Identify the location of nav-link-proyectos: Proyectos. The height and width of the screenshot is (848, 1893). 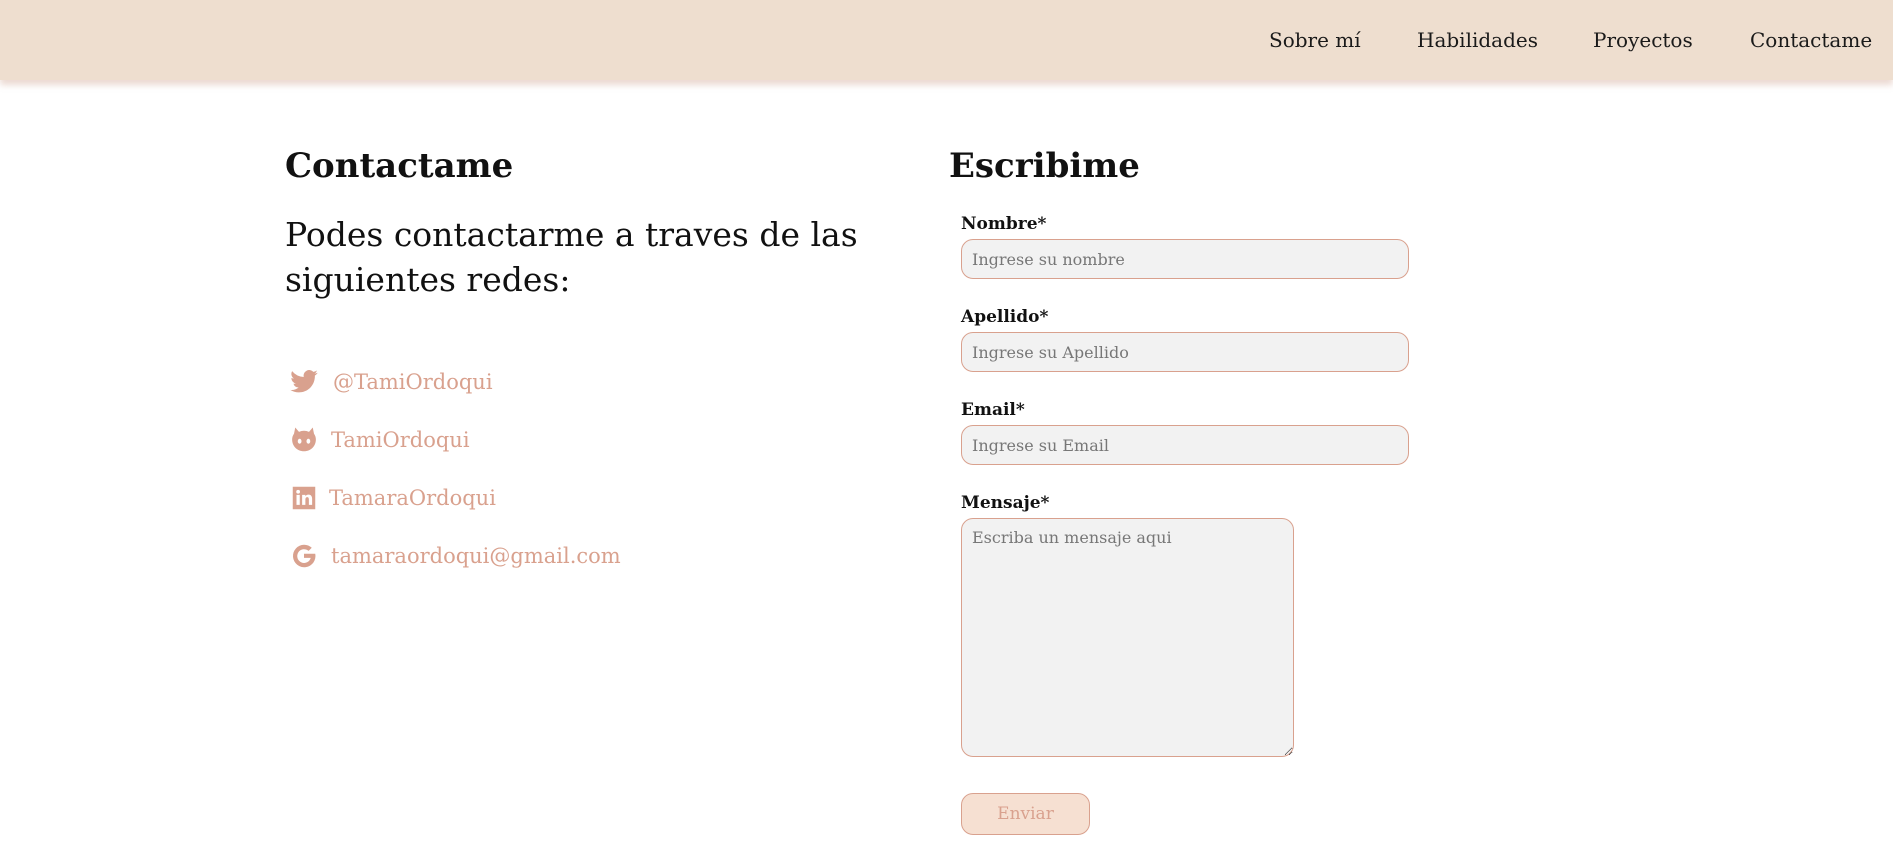
(1643, 40).